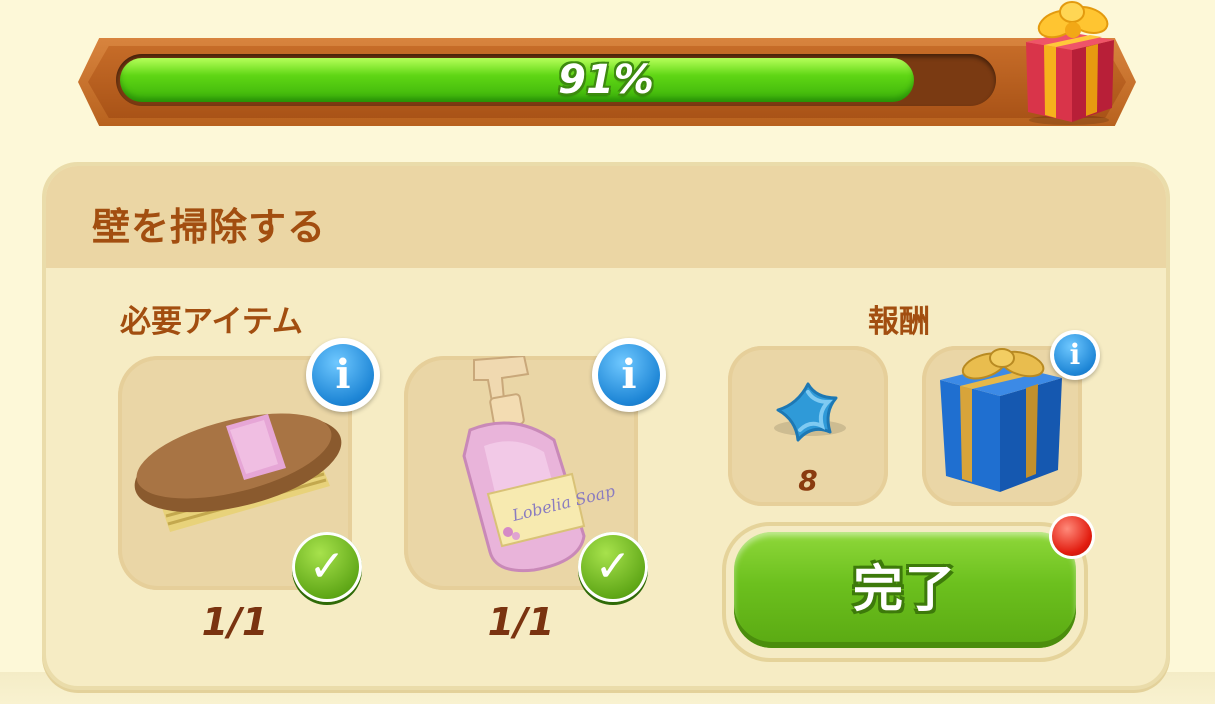  I want to click on complete-button-label: 完了, so click(905, 589).